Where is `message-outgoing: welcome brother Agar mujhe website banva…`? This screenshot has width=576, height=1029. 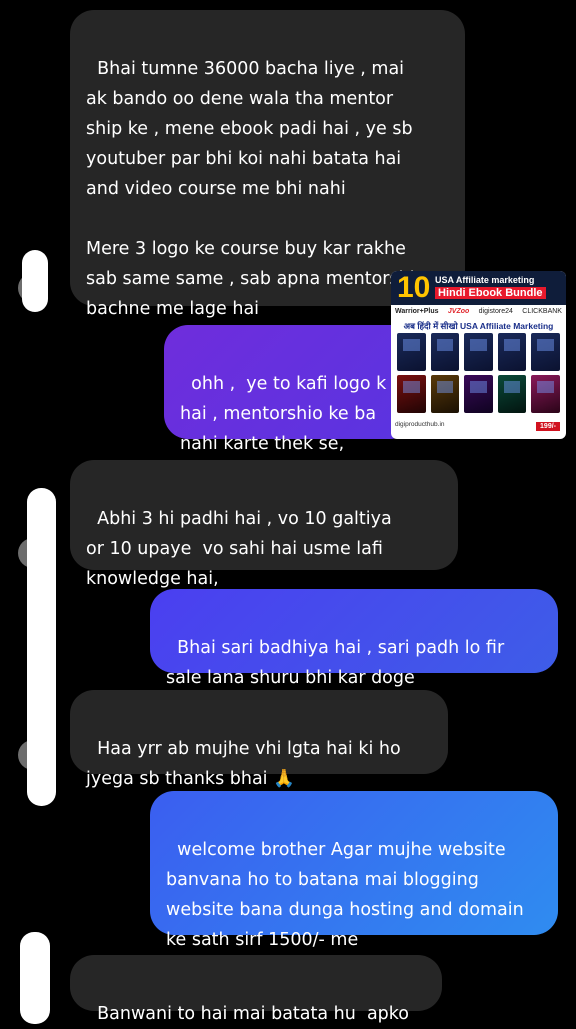 message-outgoing: welcome brother Agar mujhe website banva… is located at coordinates (354, 870).